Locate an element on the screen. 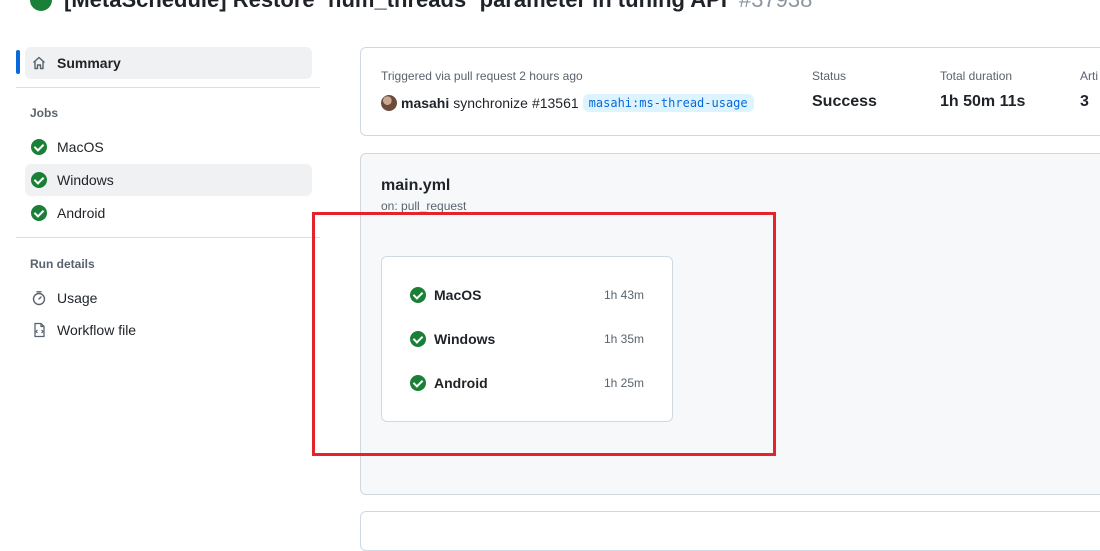 The height and width of the screenshot is (551, 1100). artifacts-value: 3 is located at coordinates (1084, 102).